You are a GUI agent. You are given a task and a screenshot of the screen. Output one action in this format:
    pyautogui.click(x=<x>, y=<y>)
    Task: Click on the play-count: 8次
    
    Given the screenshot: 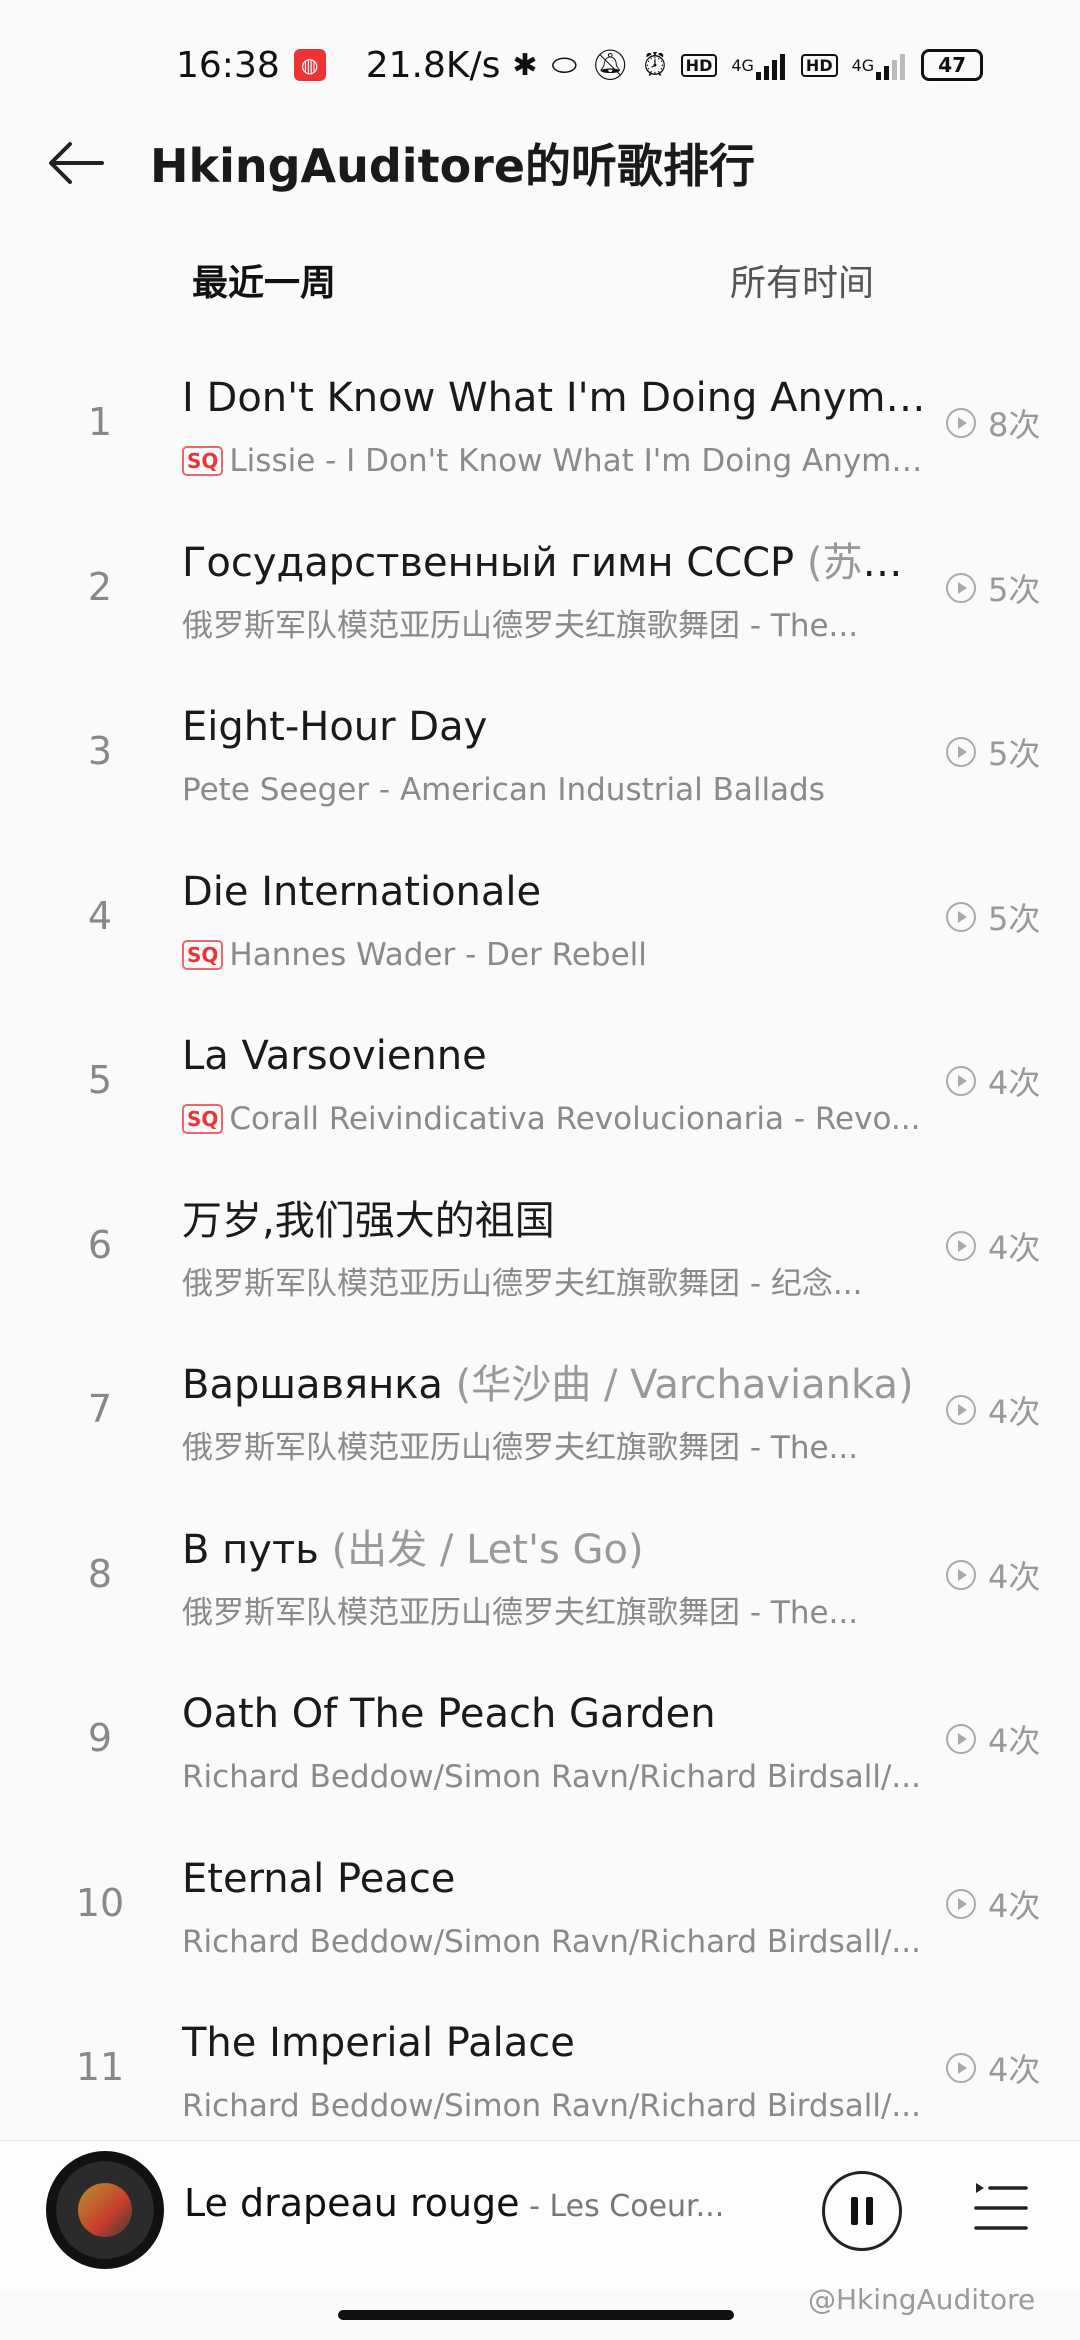 What is the action you would take?
    pyautogui.click(x=993, y=423)
    